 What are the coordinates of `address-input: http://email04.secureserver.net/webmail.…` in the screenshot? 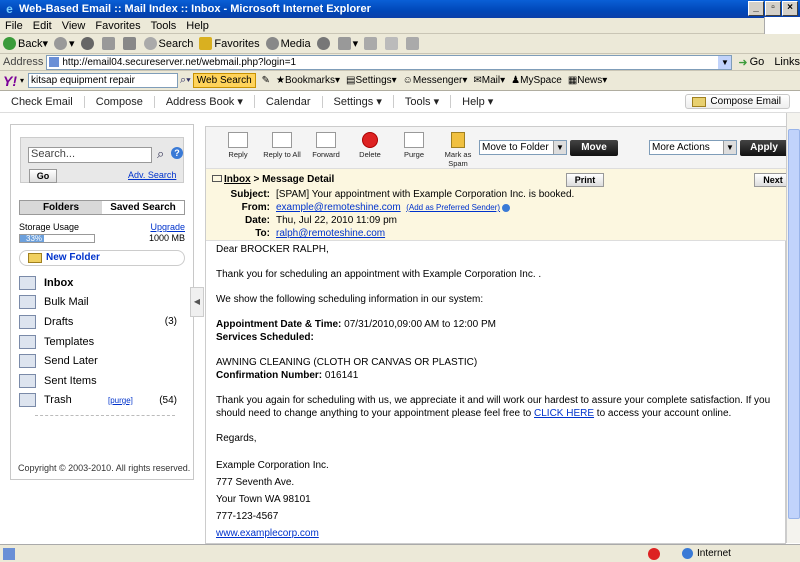 It's located at (389, 62).